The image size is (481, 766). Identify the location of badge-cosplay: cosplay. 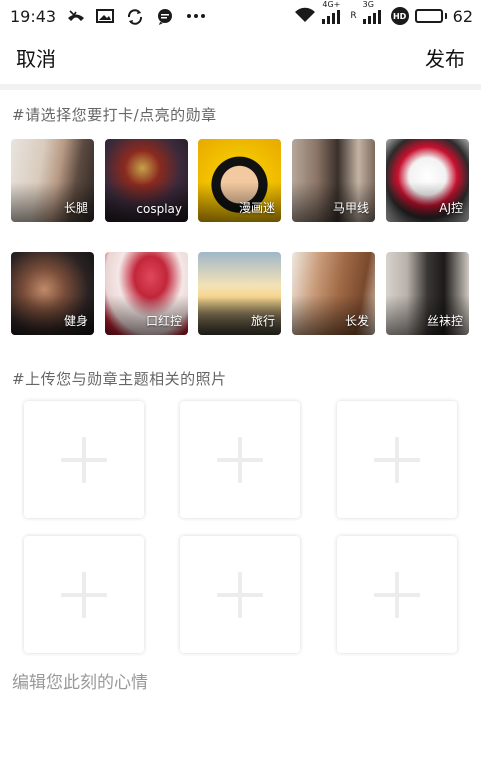
(146, 180).